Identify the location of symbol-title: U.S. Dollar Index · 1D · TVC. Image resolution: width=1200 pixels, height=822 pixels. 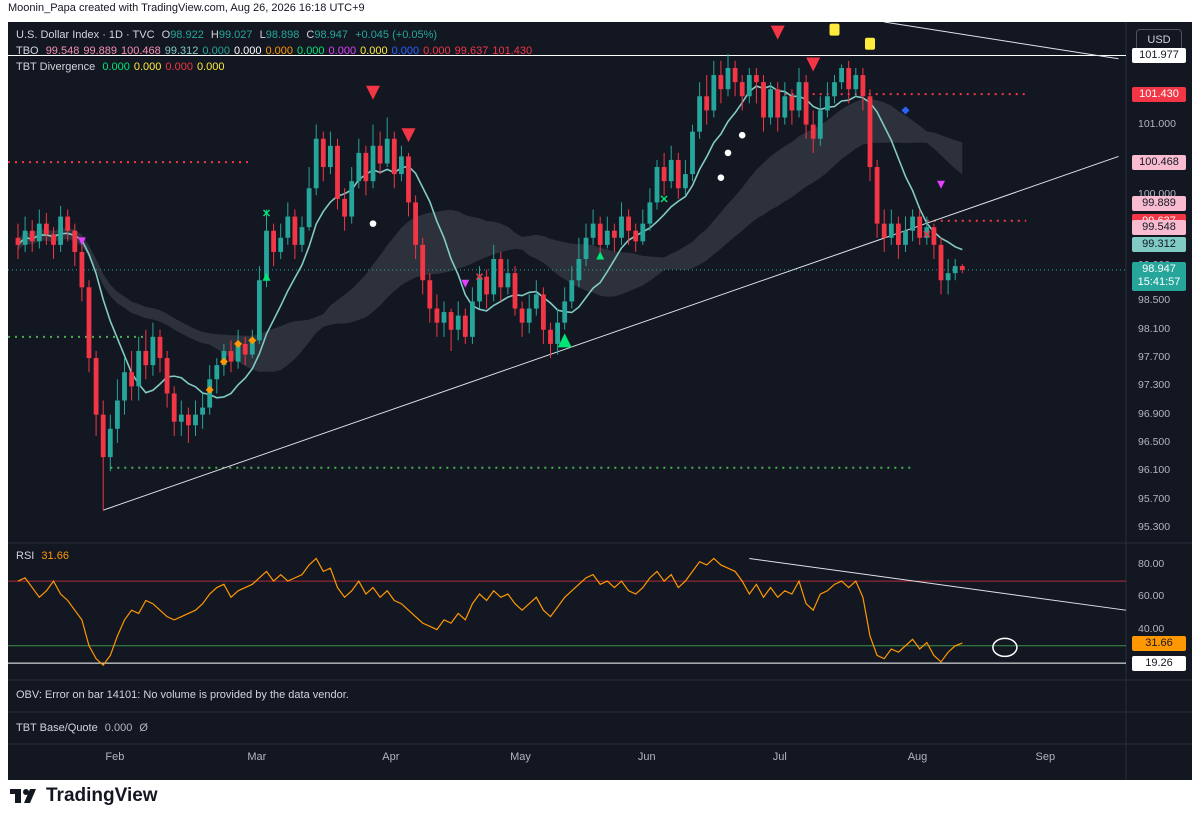
(85, 35).